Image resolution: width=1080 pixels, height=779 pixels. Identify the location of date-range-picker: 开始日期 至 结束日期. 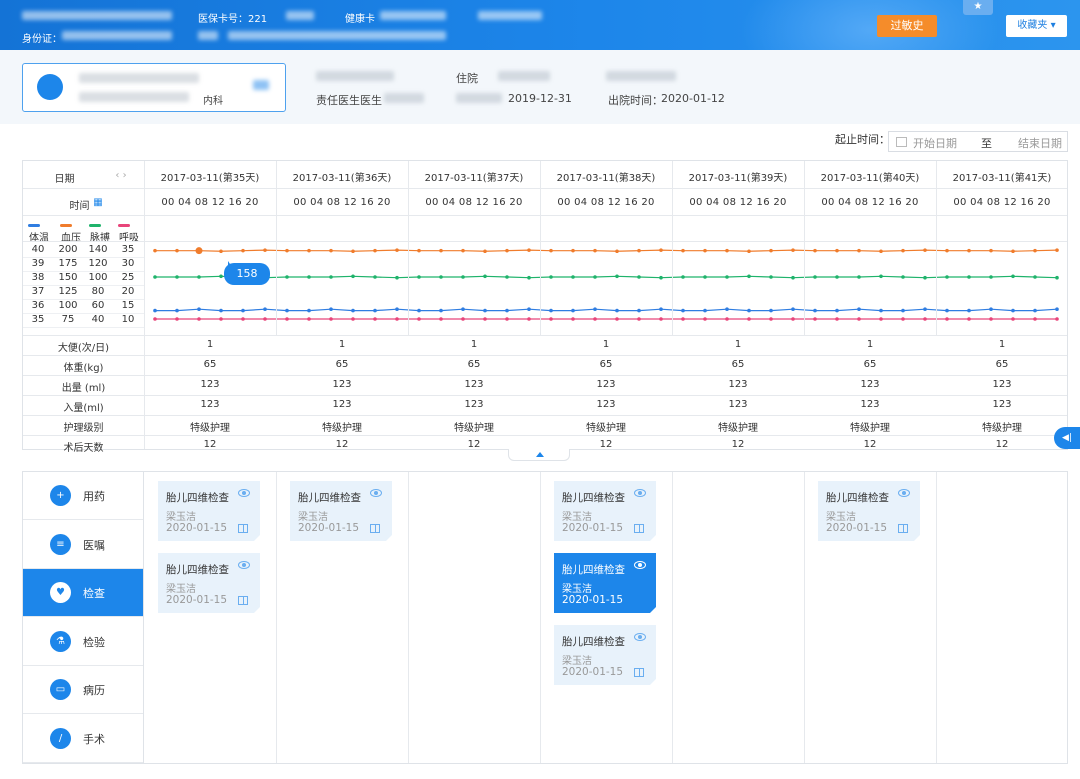
(978, 141).